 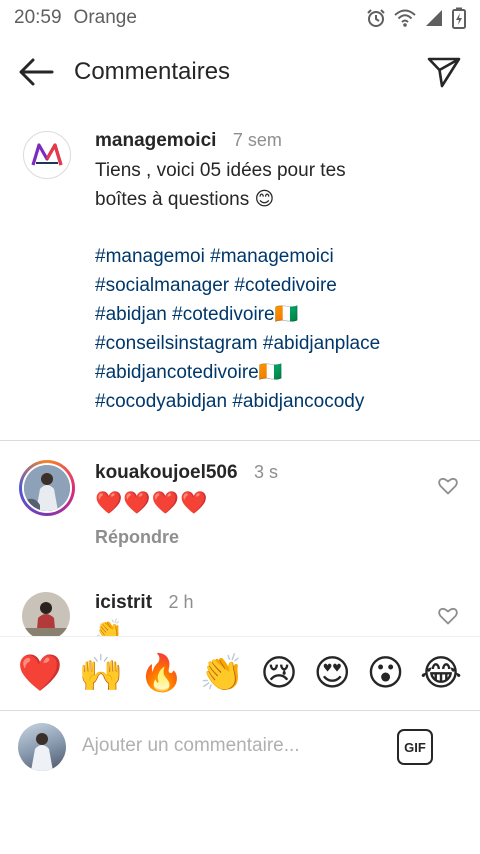 What do you see at coordinates (386, 673) in the screenshot?
I see `reaction-surprised: 😮` at bounding box center [386, 673].